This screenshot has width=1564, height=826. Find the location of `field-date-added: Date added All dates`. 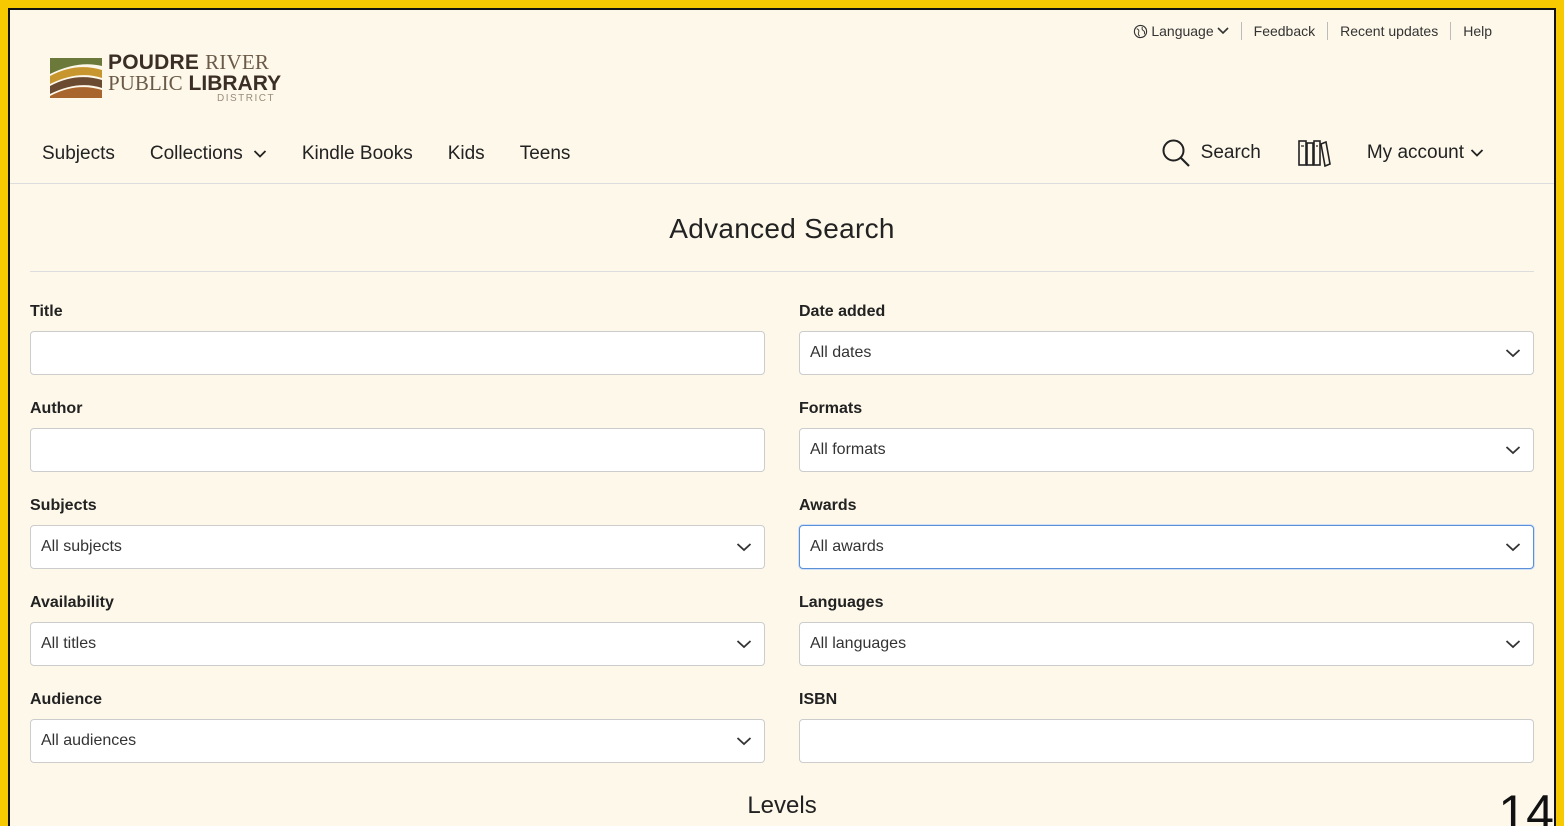

field-date-added: Date added All dates is located at coordinates (1166, 350).